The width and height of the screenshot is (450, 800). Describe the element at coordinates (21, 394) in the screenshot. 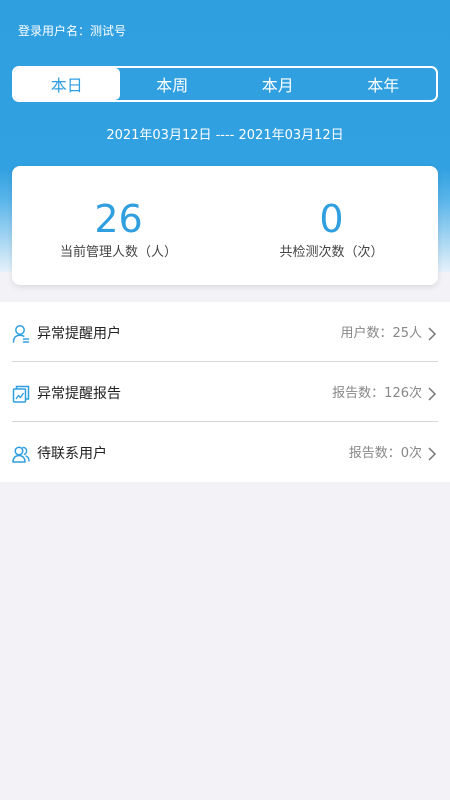

I see `report-chart-icon` at that location.